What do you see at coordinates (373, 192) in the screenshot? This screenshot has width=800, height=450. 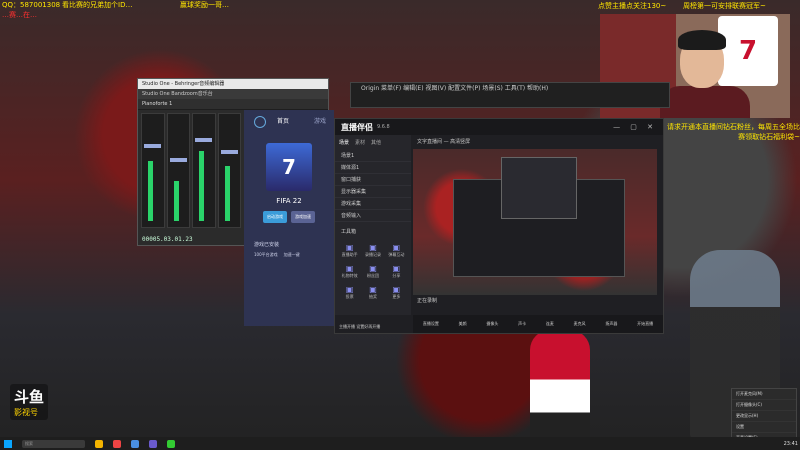 I see `source-item: 显示器采集` at bounding box center [373, 192].